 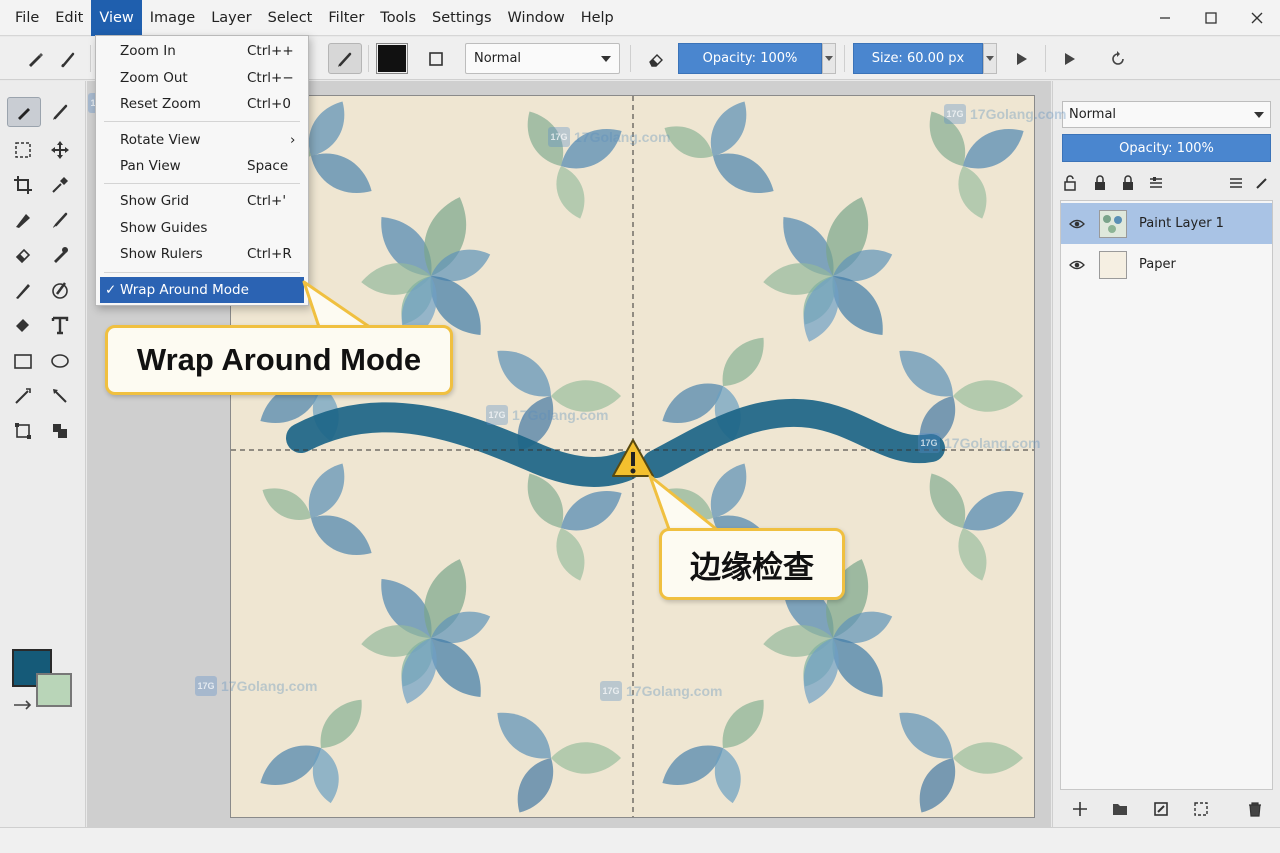 I want to click on colorize-tool-icon, so click(x=60, y=290).